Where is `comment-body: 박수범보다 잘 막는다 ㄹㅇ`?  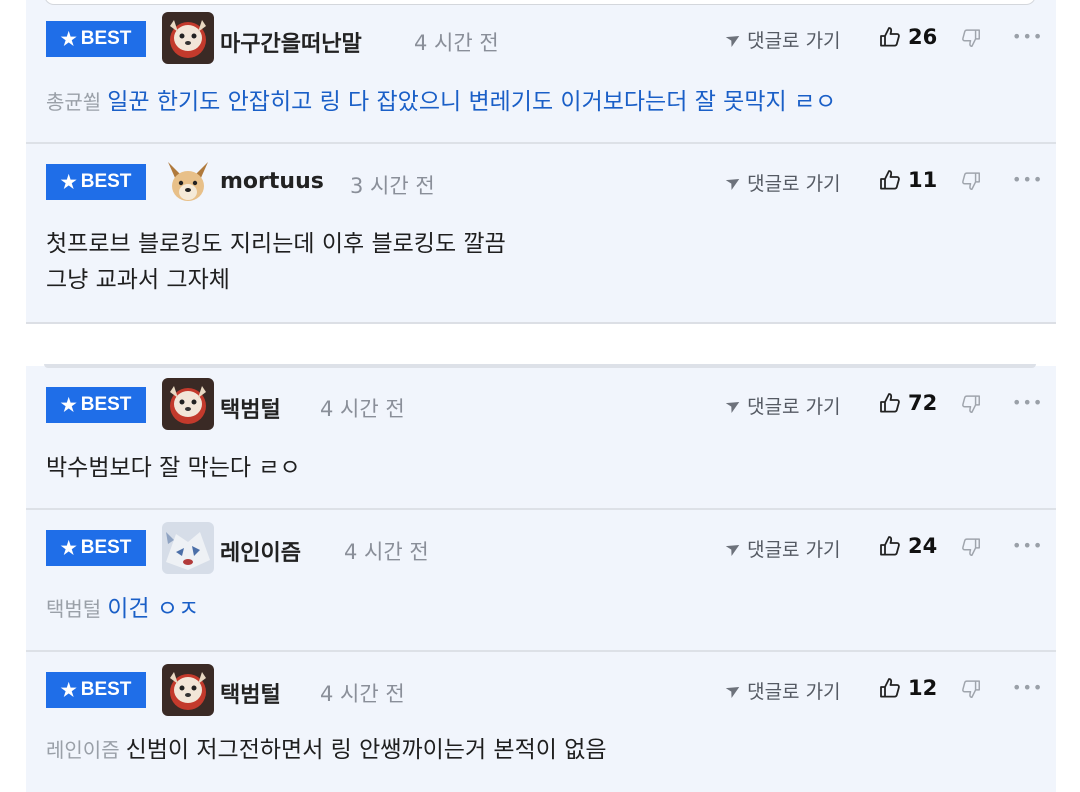 comment-body: 박수범보다 잘 막는다 ㄹㅇ is located at coordinates (173, 468).